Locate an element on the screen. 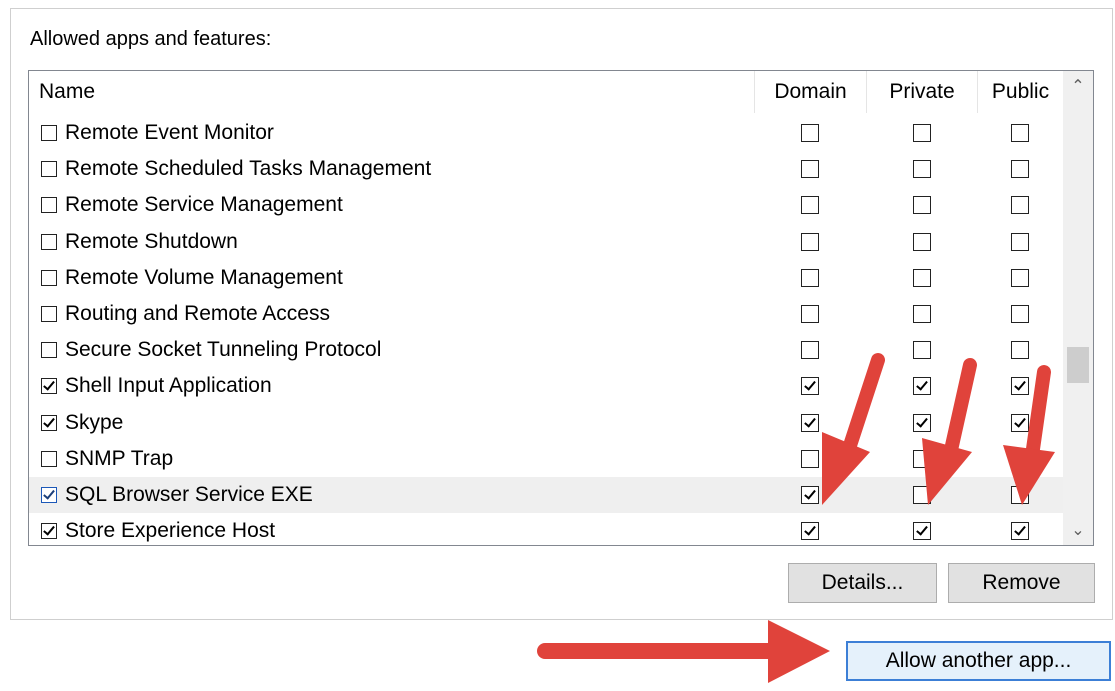 The width and height of the screenshot is (1115, 691). remove-button: Remove is located at coordinates (1021, 583).